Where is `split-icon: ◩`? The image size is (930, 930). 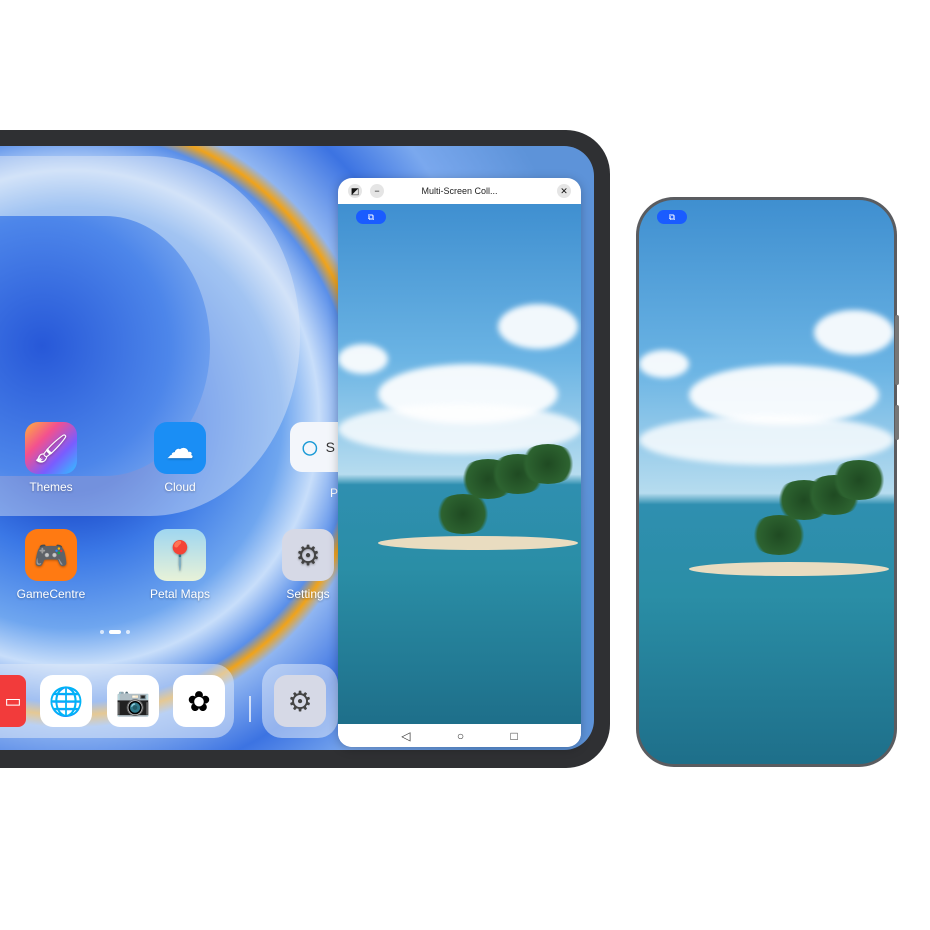 split-icon: ◩ is located at coordinates (355, 191).